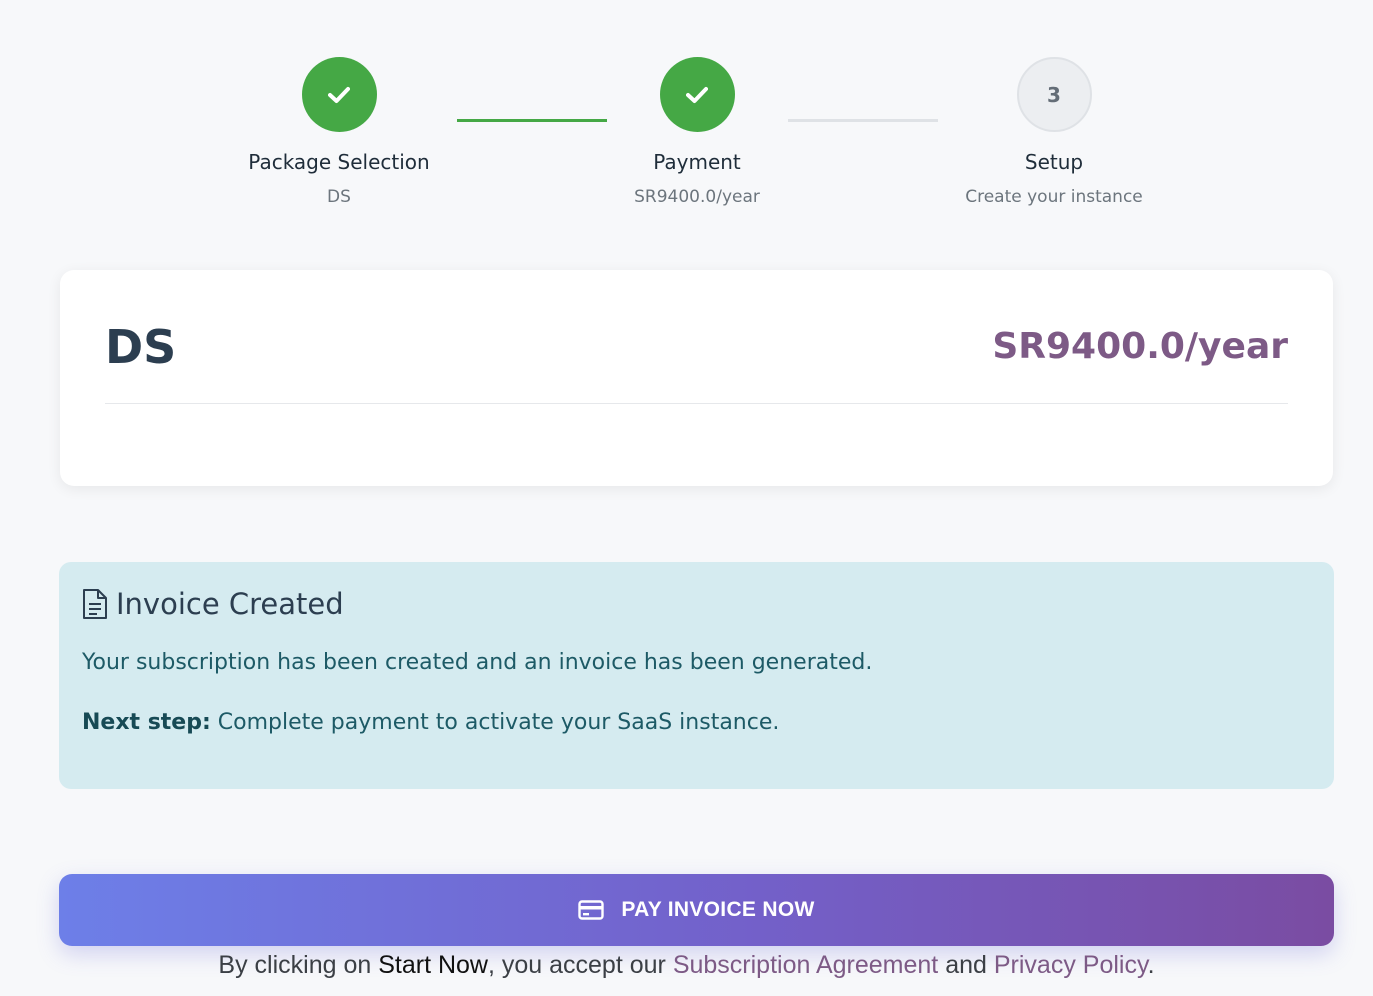 The height and width of the screenshot is (996, 1373). What do you see at coordinates (146, 722) in the screenshot?
I see `next-step-label: Next step:` at bounding box center [146, 722].